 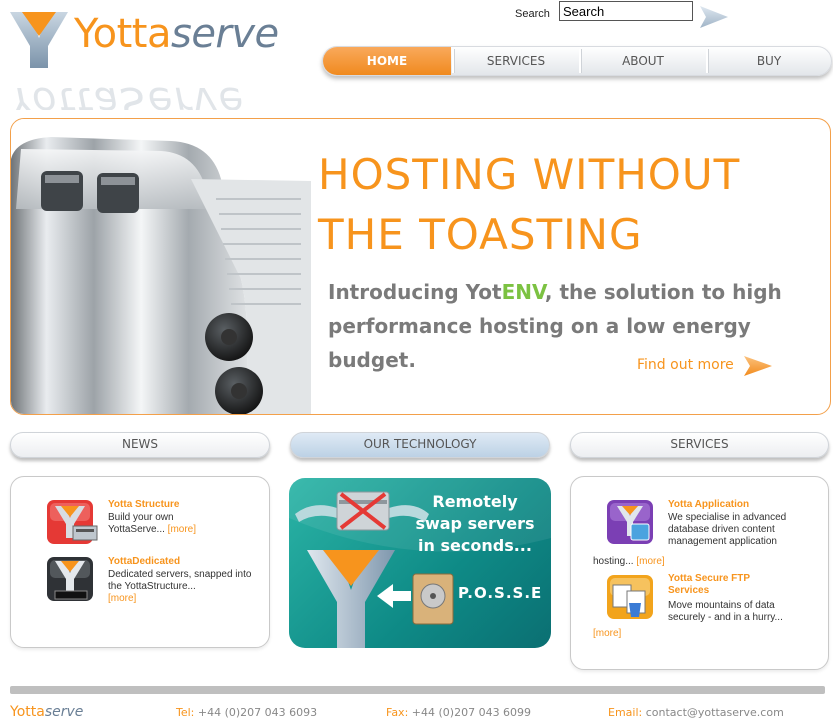 I want to click on footer-tel-value: +44 (0)207 043 6093, so click(x=257, y=712).